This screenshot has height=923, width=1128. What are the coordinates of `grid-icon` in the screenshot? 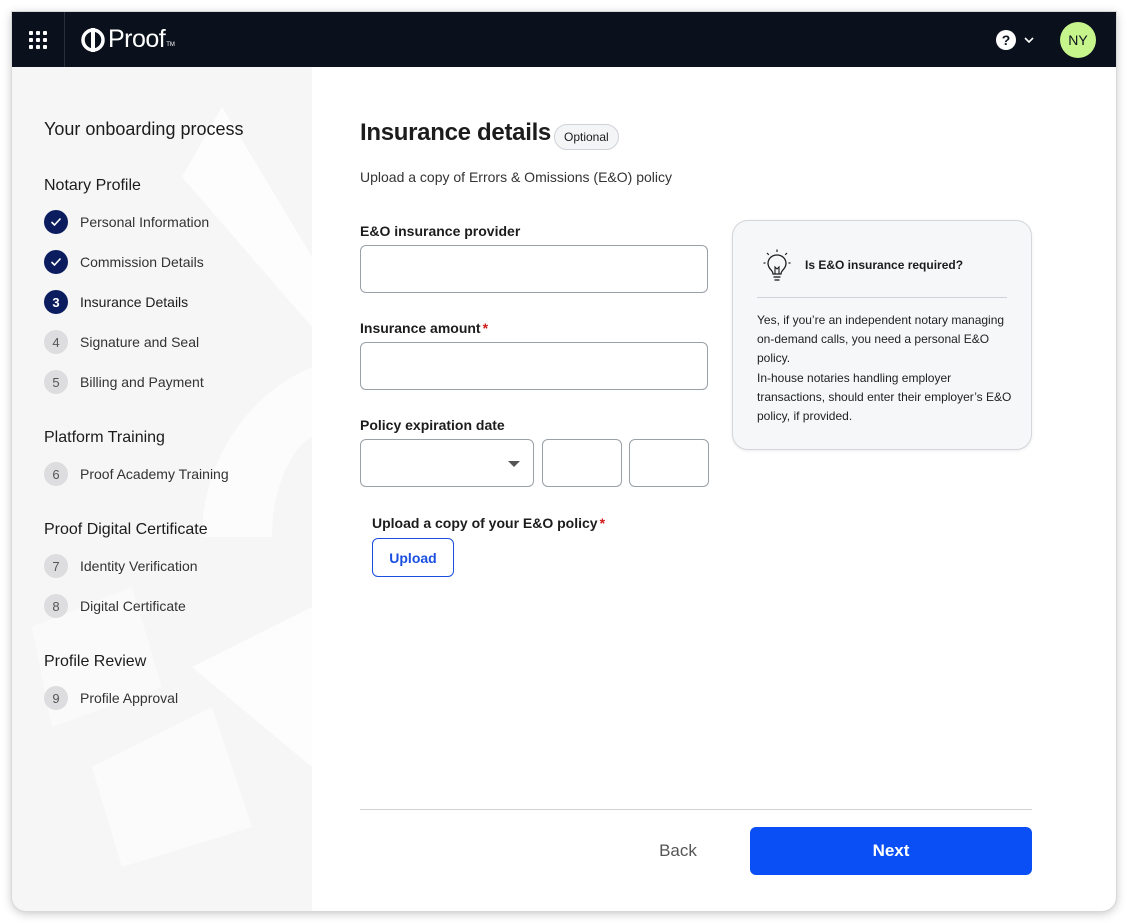 It's located at (38, 39).